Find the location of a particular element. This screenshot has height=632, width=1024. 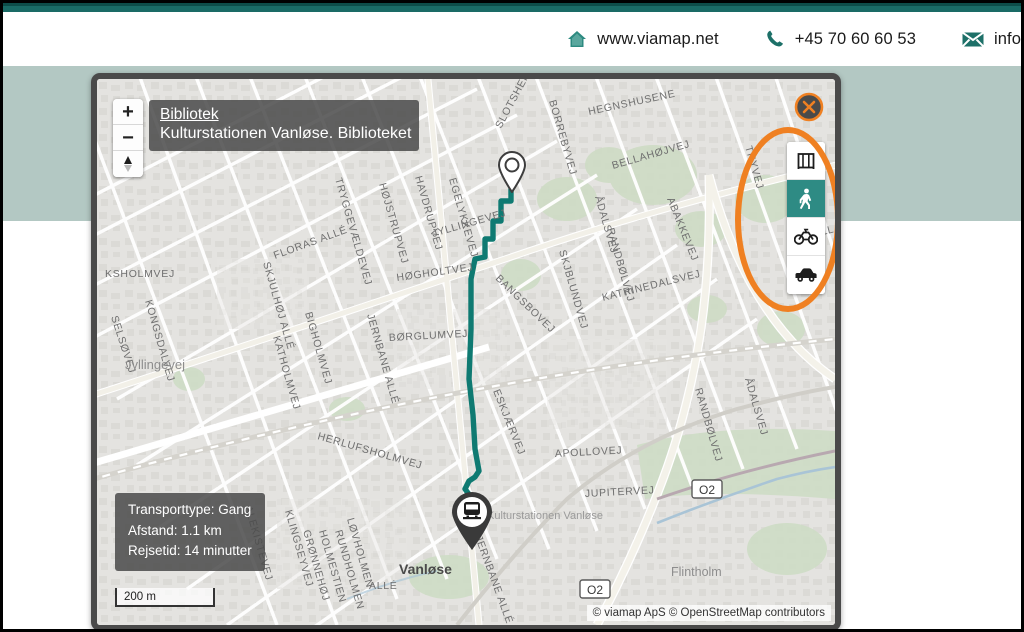

destination-marker is located at coordinates (472, 521).